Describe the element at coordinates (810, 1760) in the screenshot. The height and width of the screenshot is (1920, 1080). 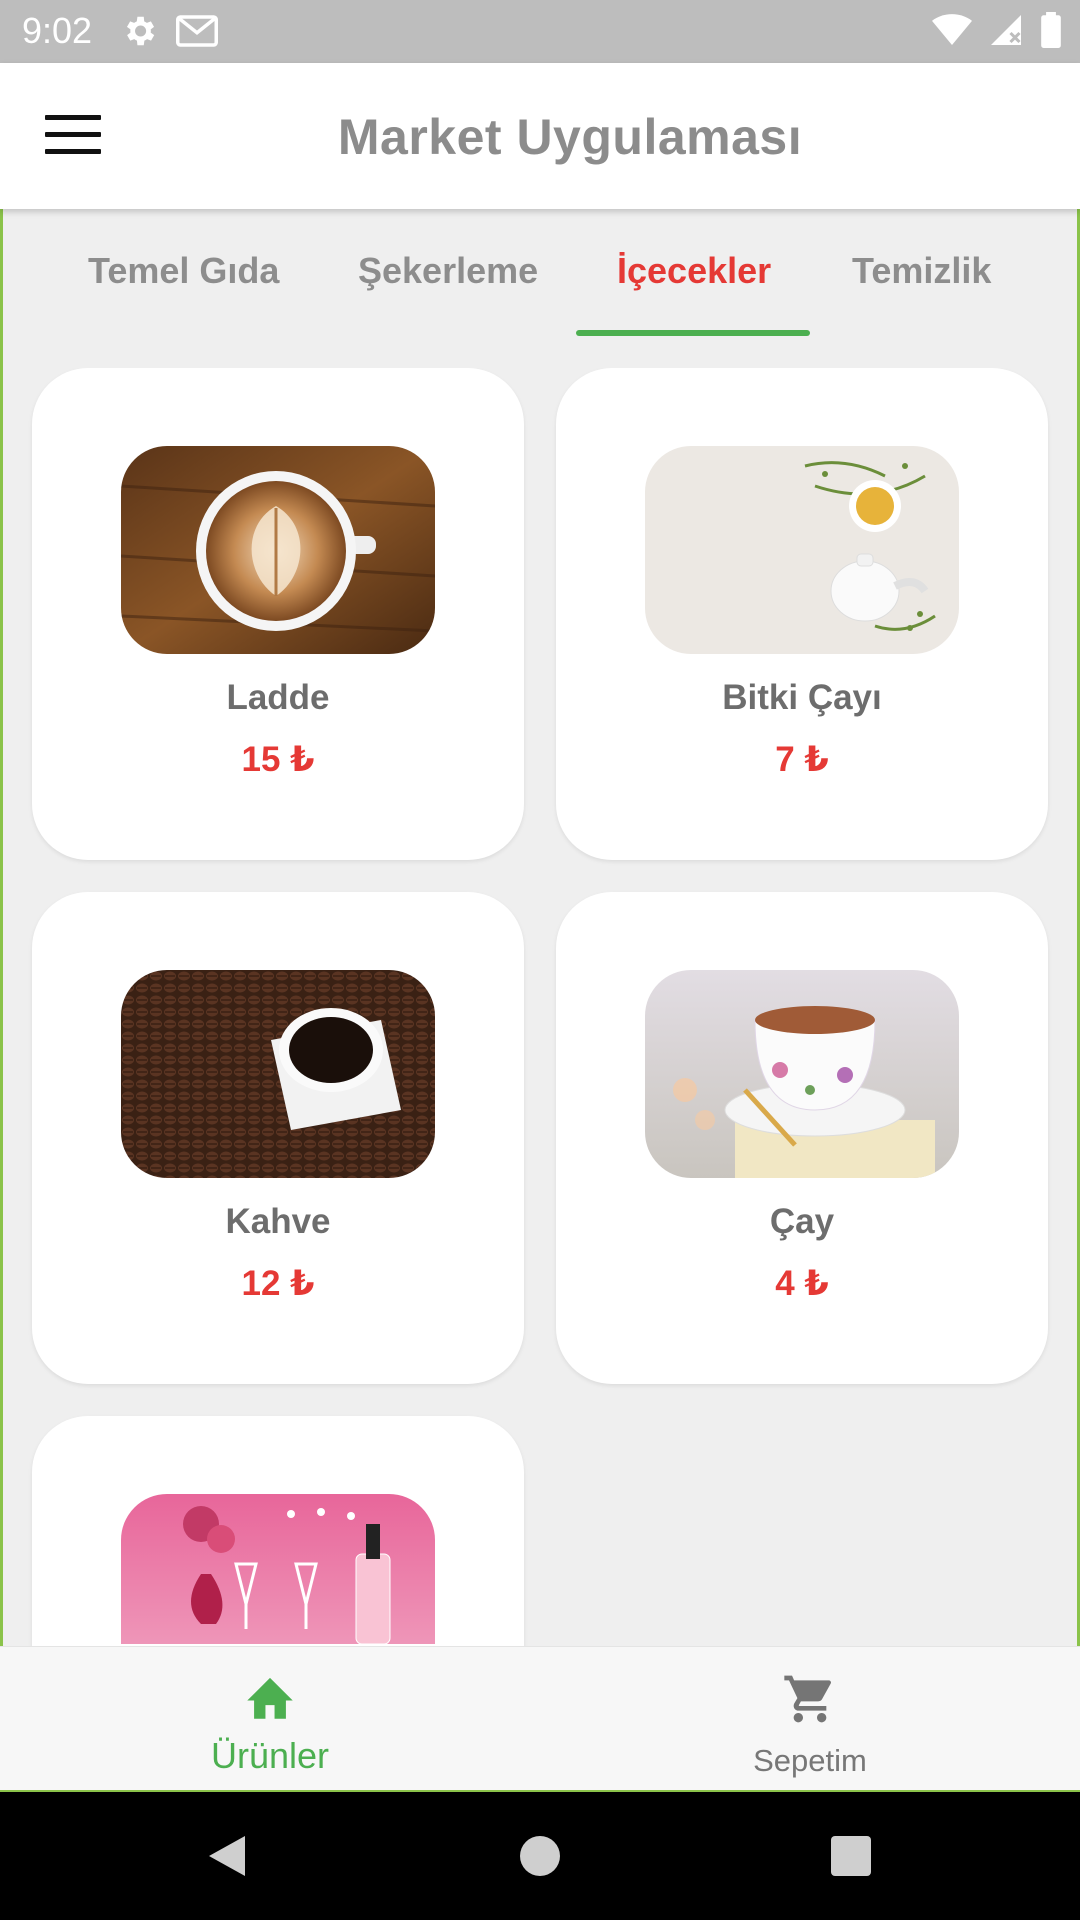
I see `nav-cart-label: Sepetim` at that location.